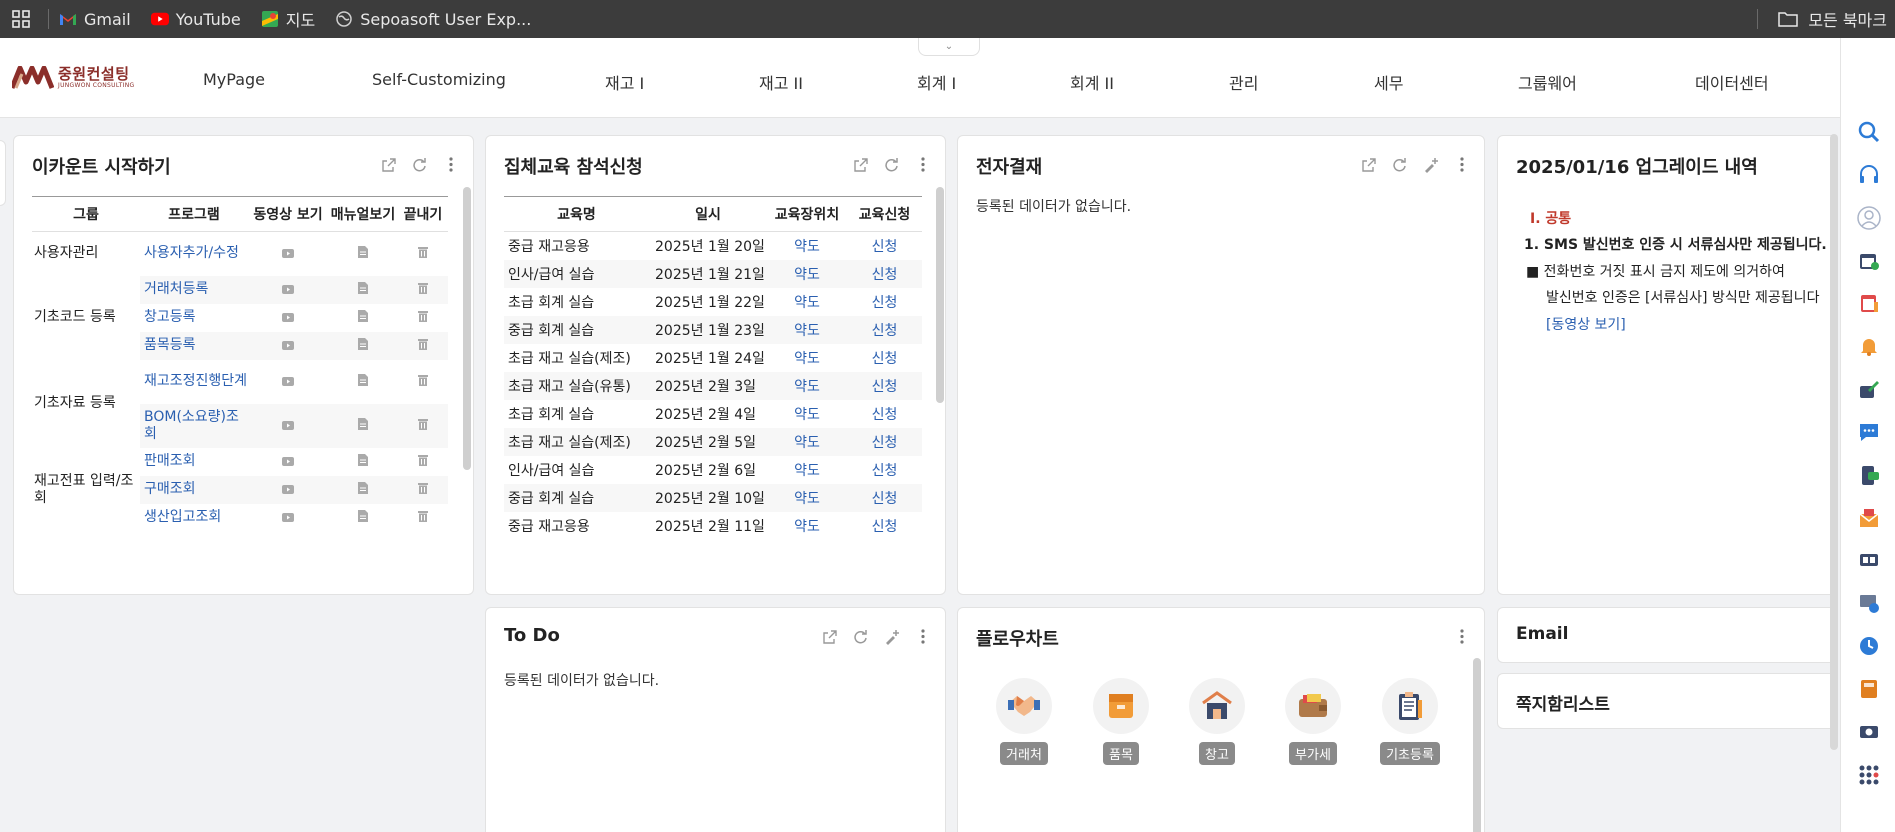 The image size is (1895, 832). I want to click on nav-inventory-1: 재고 I, so click(624, 82).